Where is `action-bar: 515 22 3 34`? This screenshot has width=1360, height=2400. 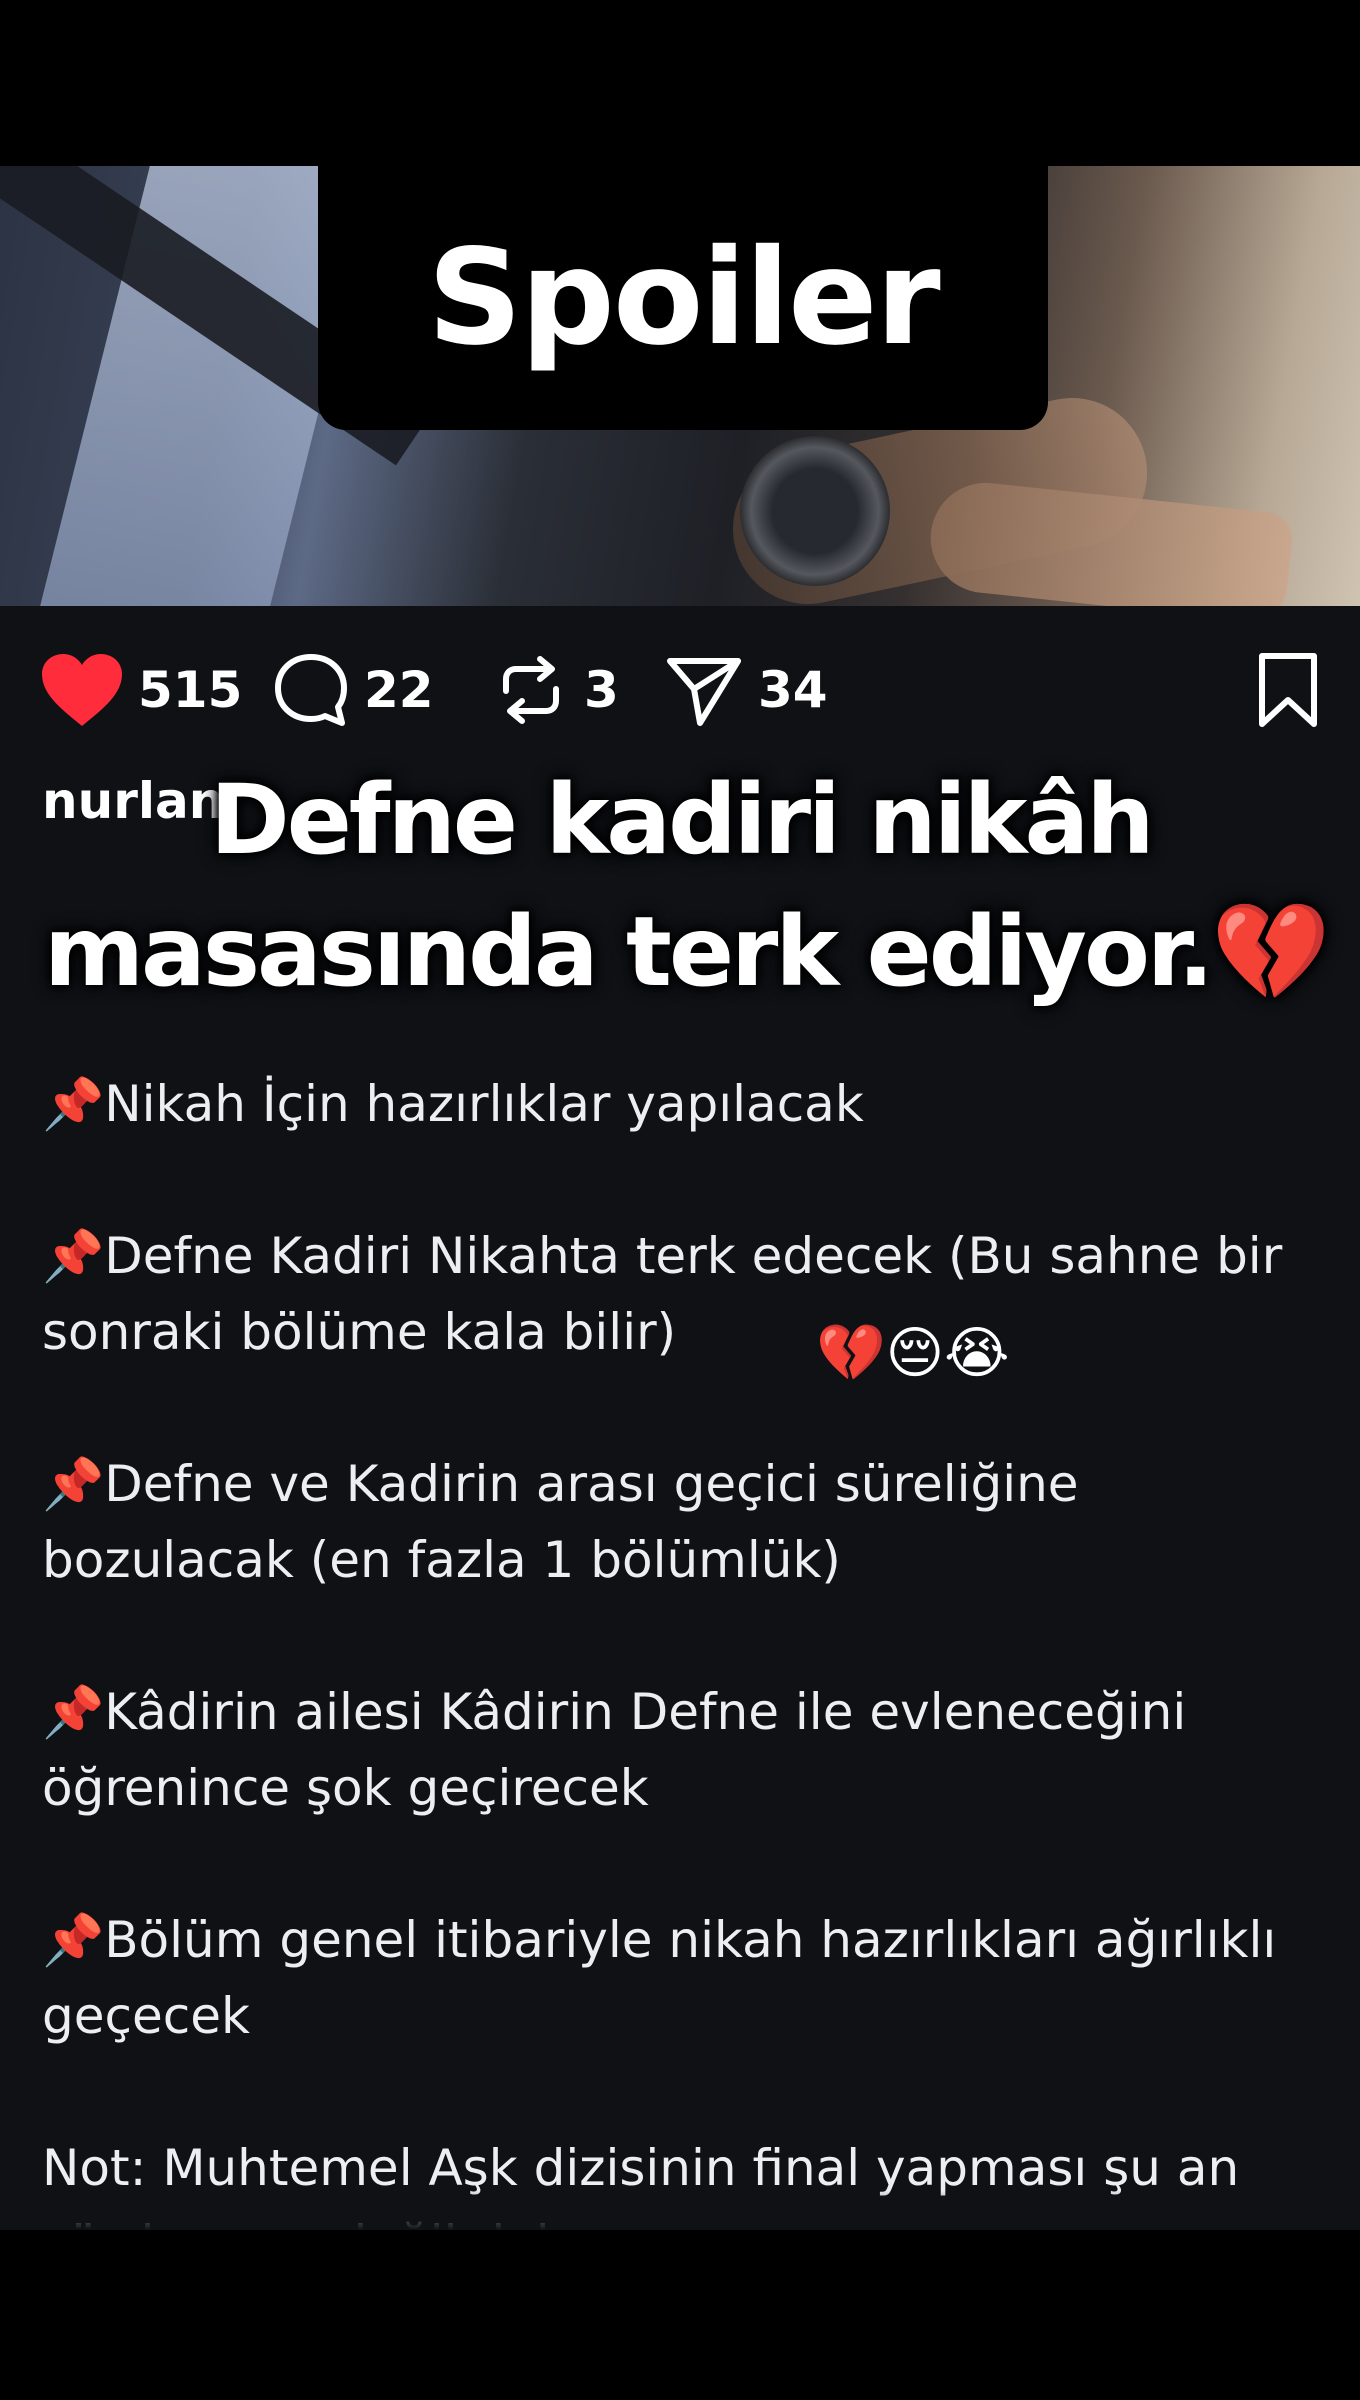 action-bar: 515 22 3 34 is located at coordinates (680, 690).